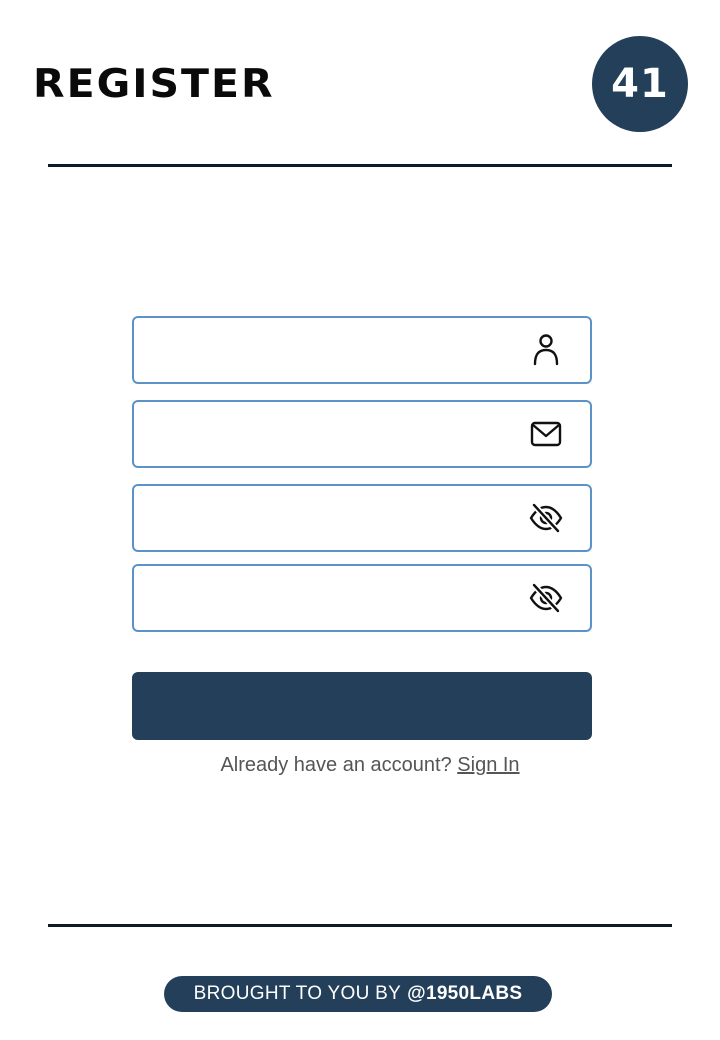 This screenshot has height=1040, width=720. What do you see at coordinates (465, 993) in the screenshot?
I see `credit-handle: @1950LABS` at bounding box center [465, 993].